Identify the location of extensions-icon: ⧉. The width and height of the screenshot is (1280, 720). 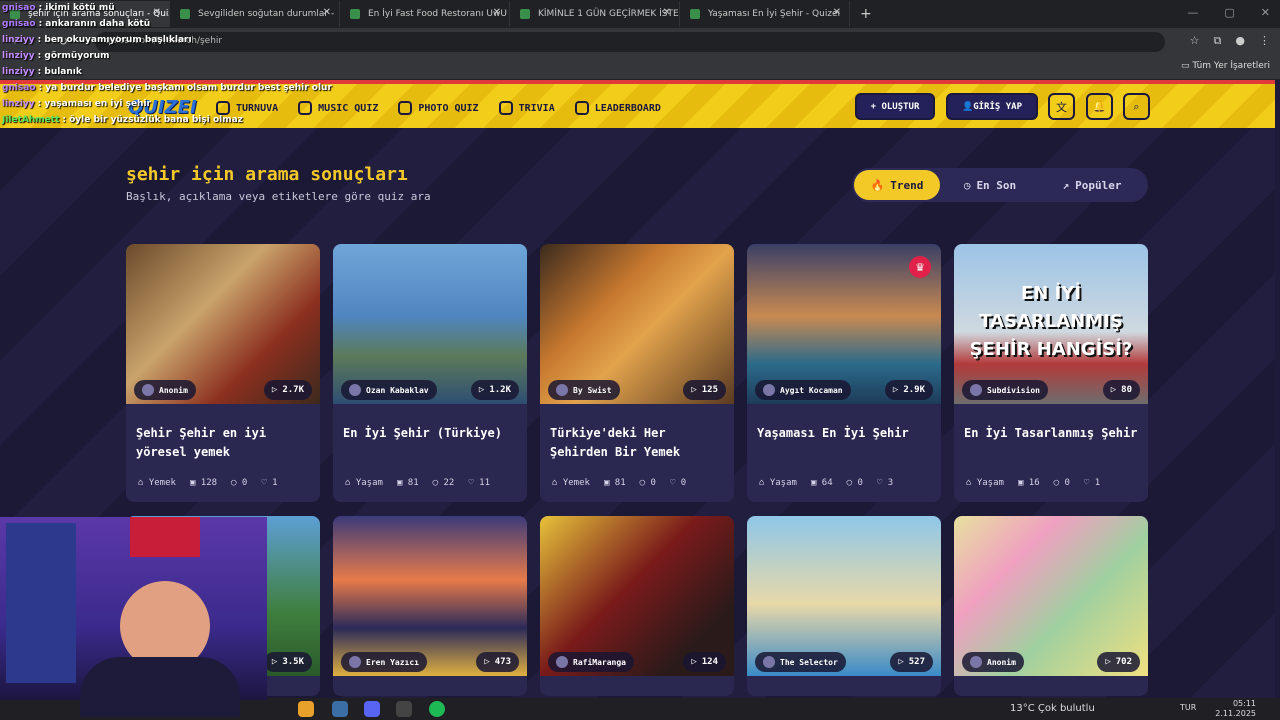
(1218, 41).